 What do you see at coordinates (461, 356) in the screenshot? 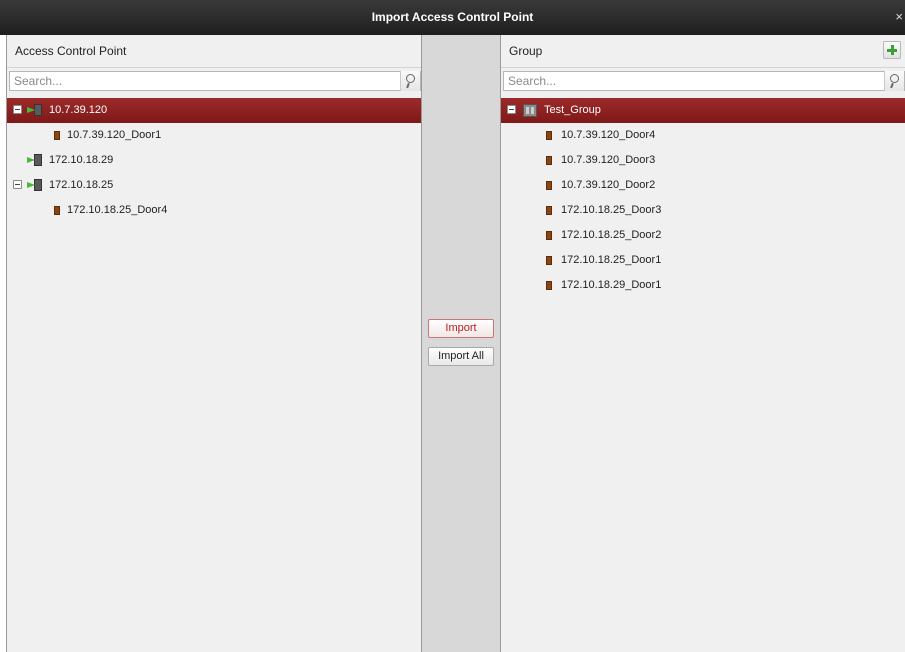
I see `import-all-button: Import All` at bounding box center [461, 356].